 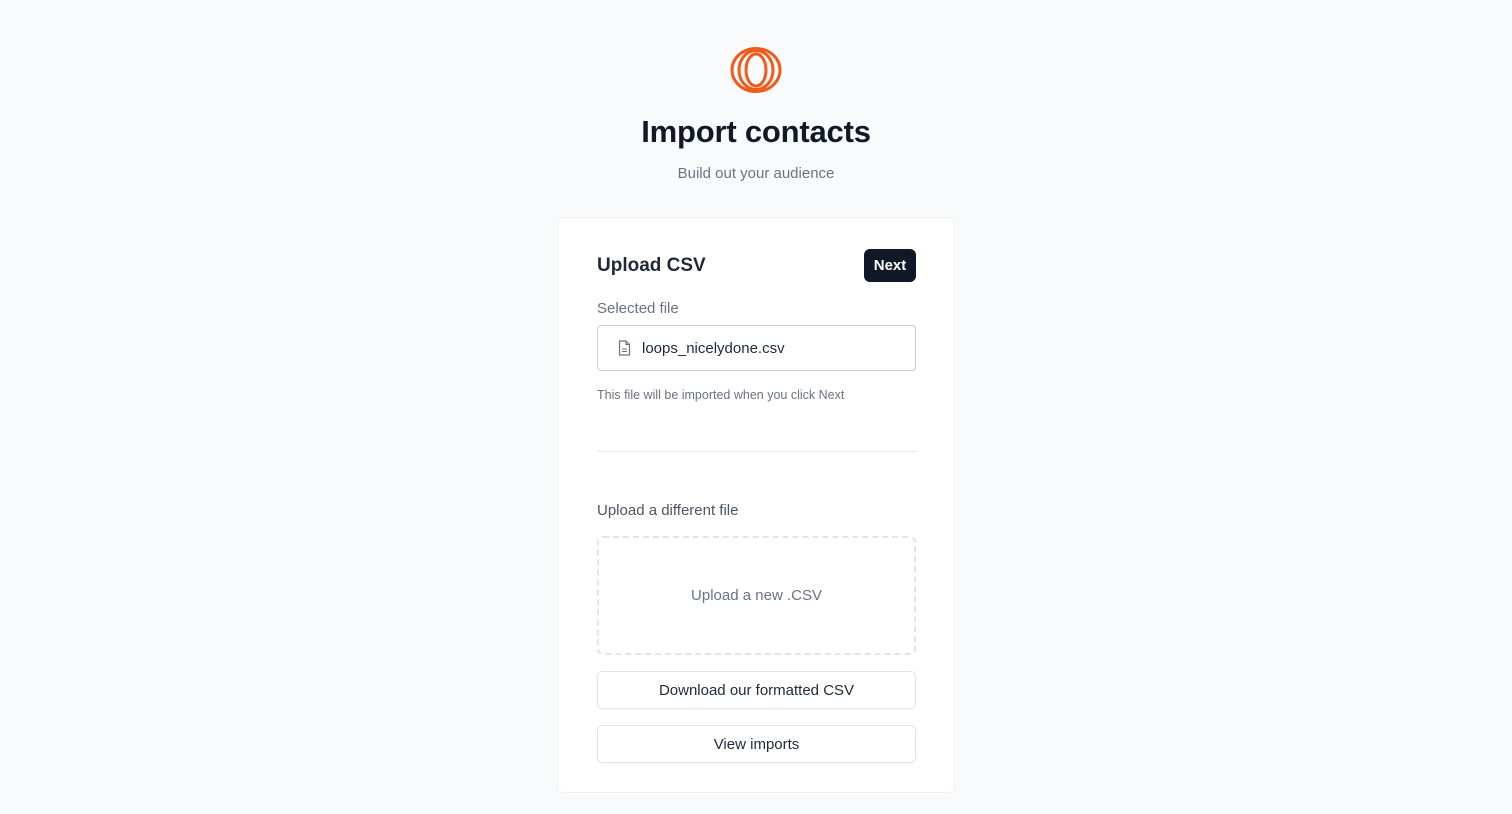 What do you see at coordinates (756, 173) in the screenshot?
I see `page-subtitle: Build out your audience` at bounding box center [756, 173].